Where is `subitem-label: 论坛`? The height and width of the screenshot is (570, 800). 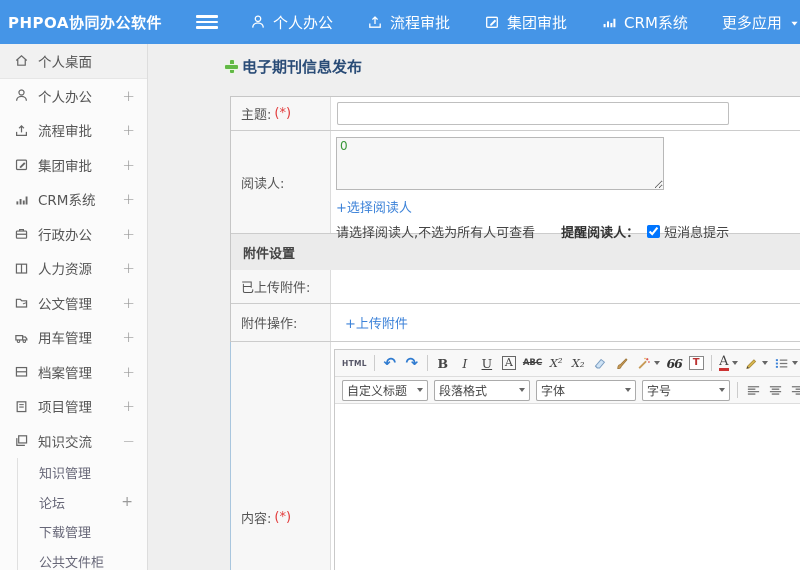
subitem-label: 论坛 is located at coordinates (52, 504).